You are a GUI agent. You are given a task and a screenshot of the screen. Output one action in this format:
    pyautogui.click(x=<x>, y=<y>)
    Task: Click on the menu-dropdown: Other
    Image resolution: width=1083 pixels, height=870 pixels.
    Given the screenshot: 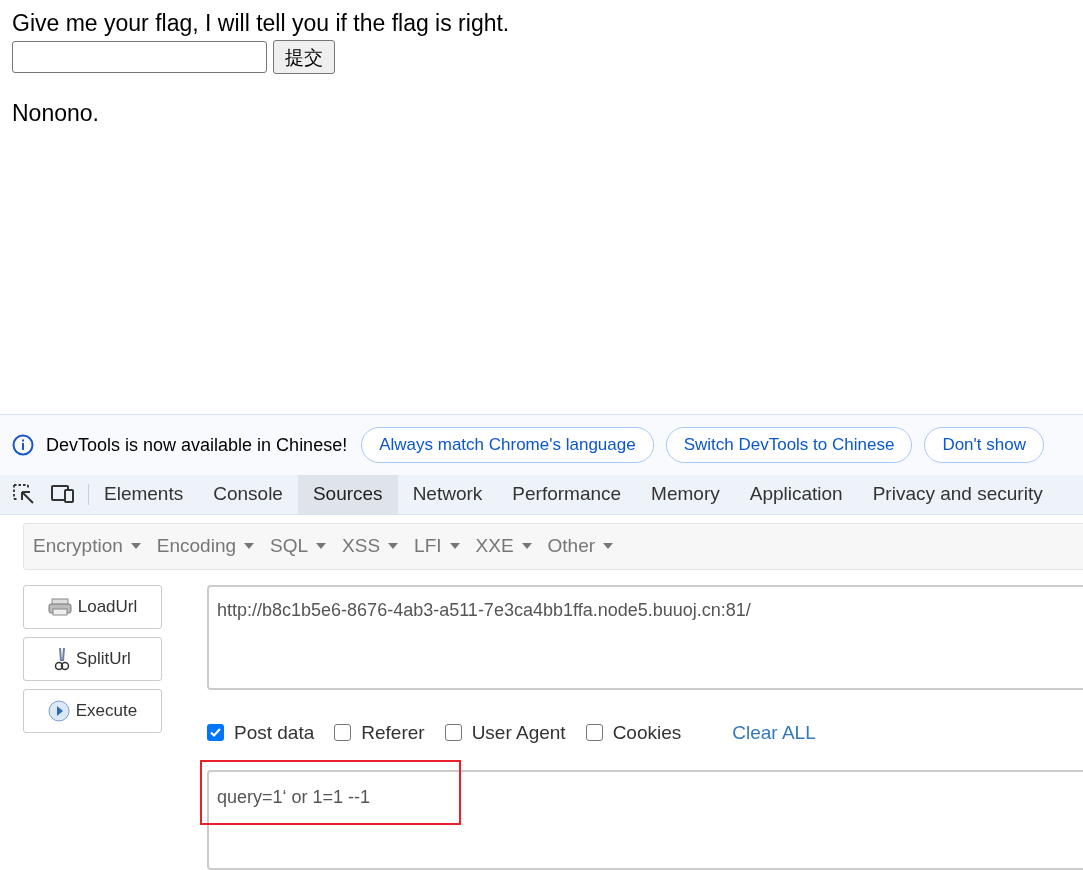 What is the action you would take?
    pyautogui.click(x=580, y=546)
    